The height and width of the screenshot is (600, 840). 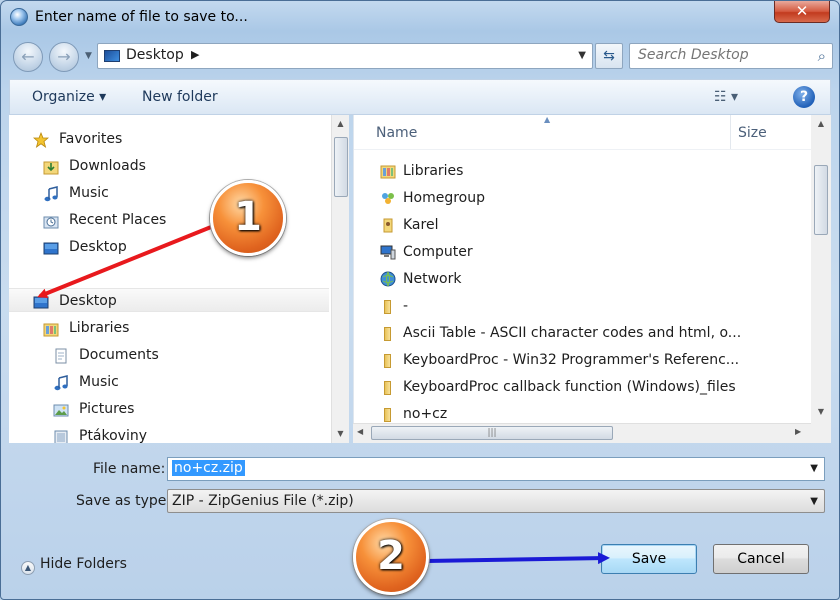 What do you see at coordinates (582, 306) in the screenshot?
I see `file-row-dash: -` at bounding box center [582, 306].